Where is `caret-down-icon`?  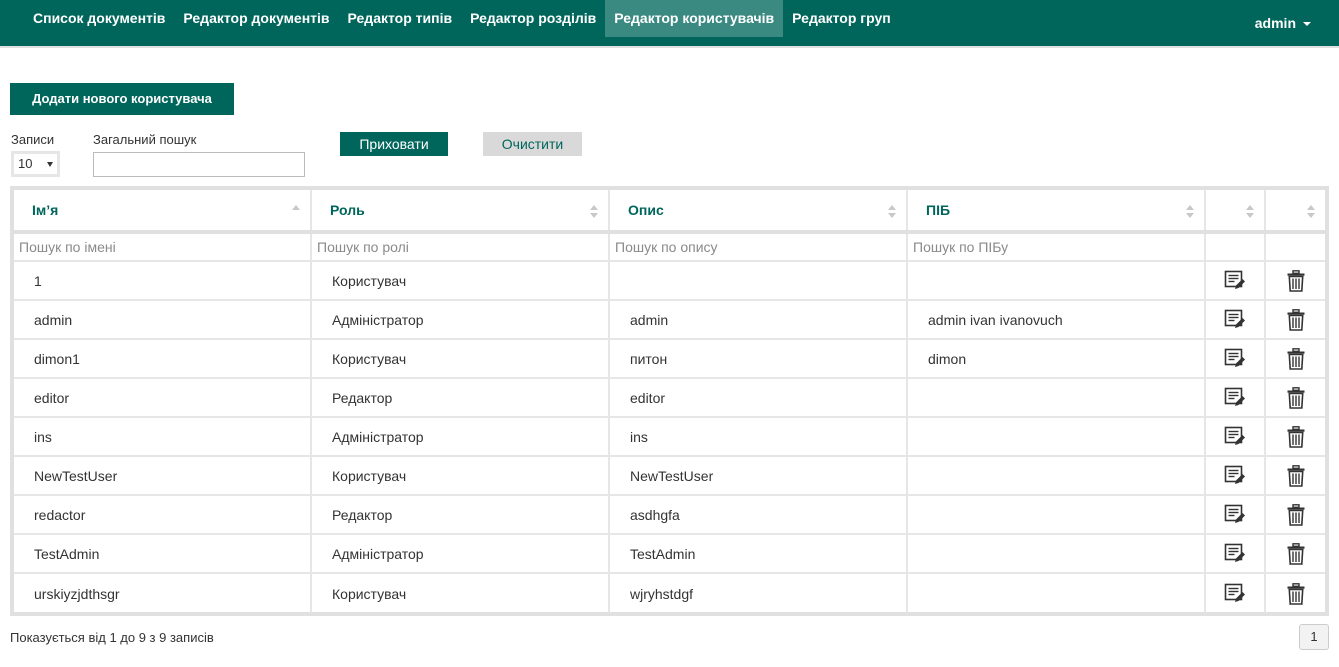
caret-down-icon is located at coordinates (1307, 24).